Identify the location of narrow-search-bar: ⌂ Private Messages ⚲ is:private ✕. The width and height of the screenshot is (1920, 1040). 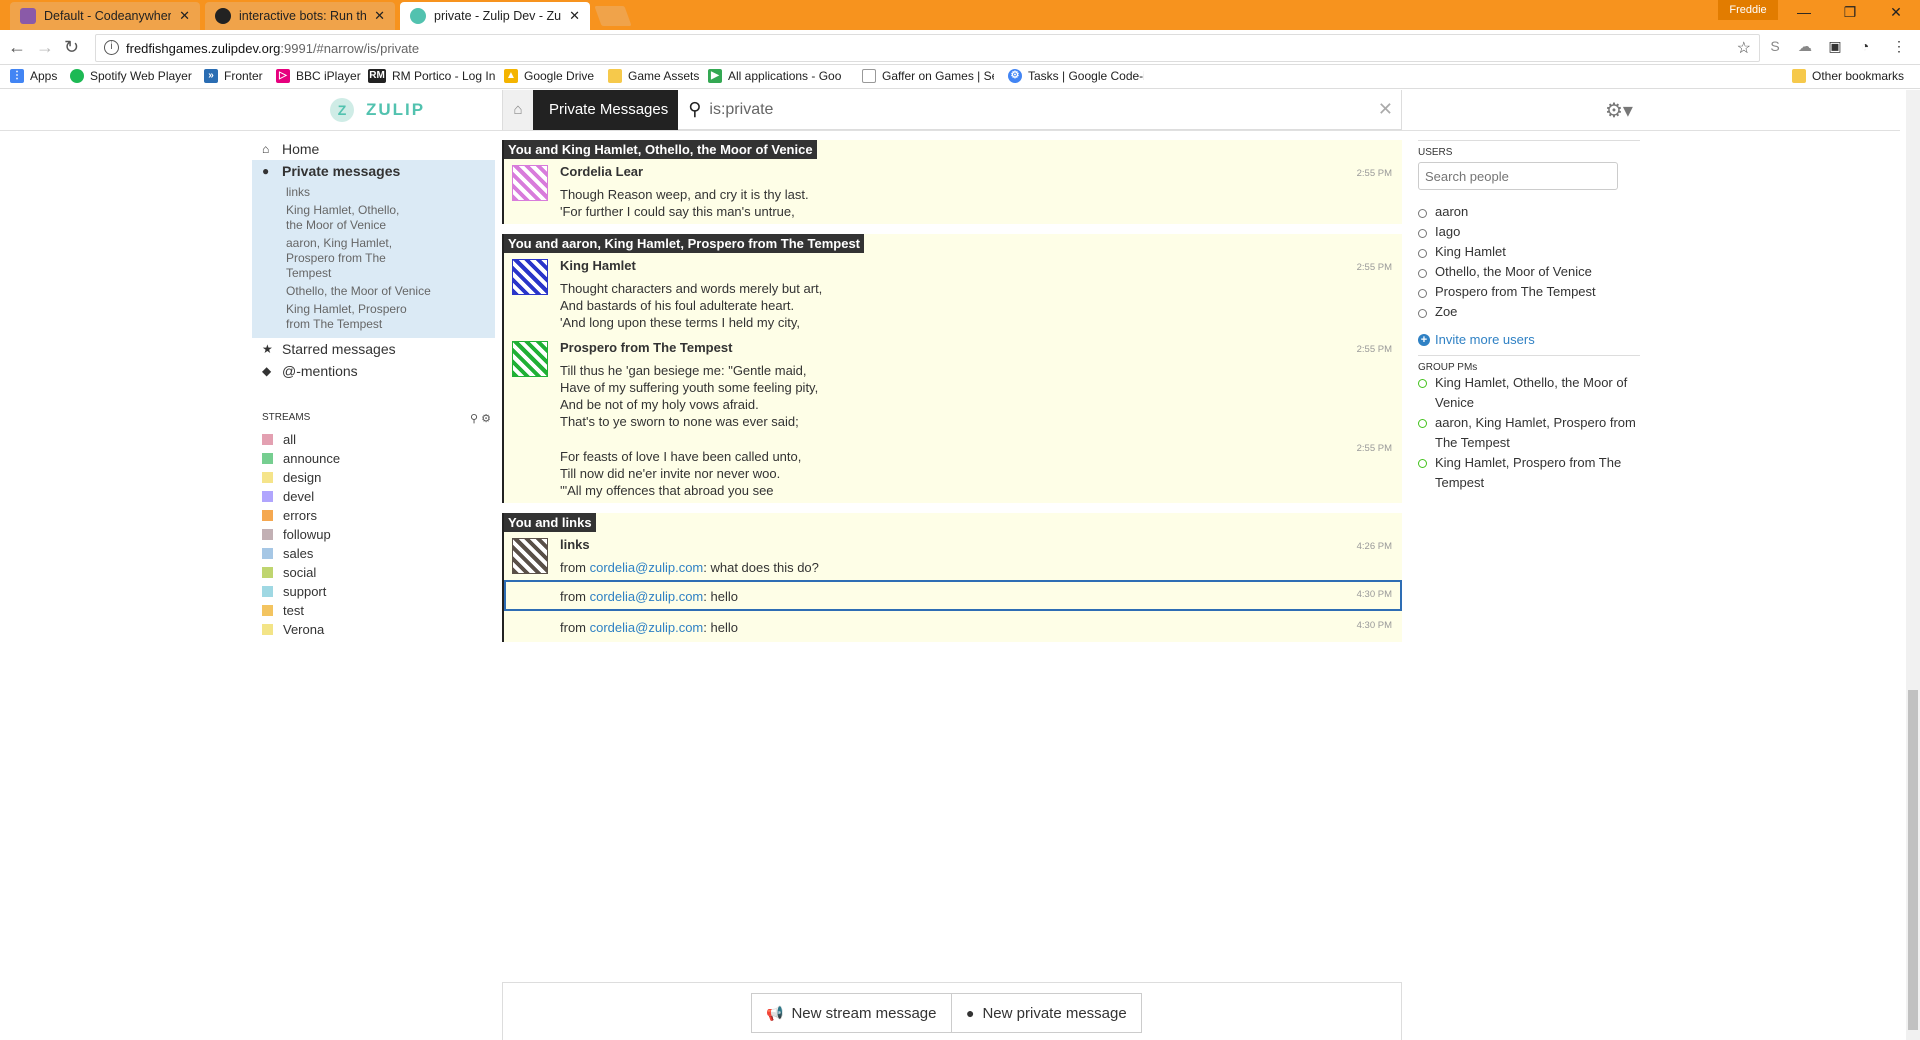
(952, 109).